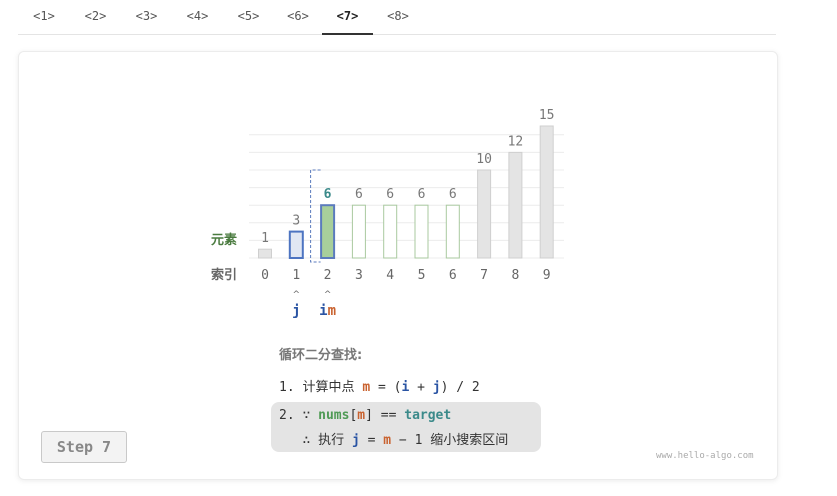 The height and width of the screenshot is (496, 837). Describe the element at coordinates (328, 295) in the screenshot. I see `pointer-im-caret-icon: ^` at that location.